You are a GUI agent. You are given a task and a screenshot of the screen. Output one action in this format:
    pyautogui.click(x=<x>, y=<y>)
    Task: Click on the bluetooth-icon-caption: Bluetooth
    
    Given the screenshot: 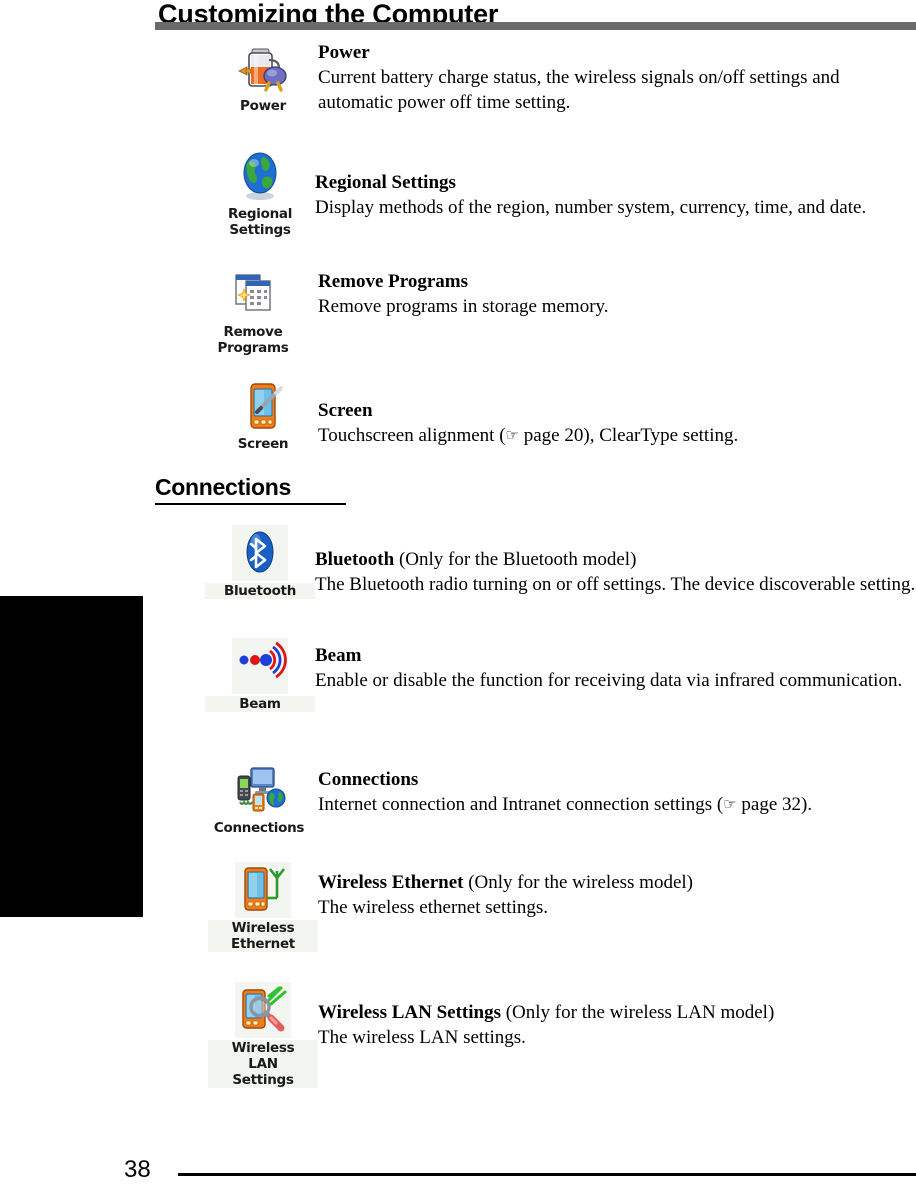 What is the action you would take?
    pyautogui.click(x=260, y=591)
    